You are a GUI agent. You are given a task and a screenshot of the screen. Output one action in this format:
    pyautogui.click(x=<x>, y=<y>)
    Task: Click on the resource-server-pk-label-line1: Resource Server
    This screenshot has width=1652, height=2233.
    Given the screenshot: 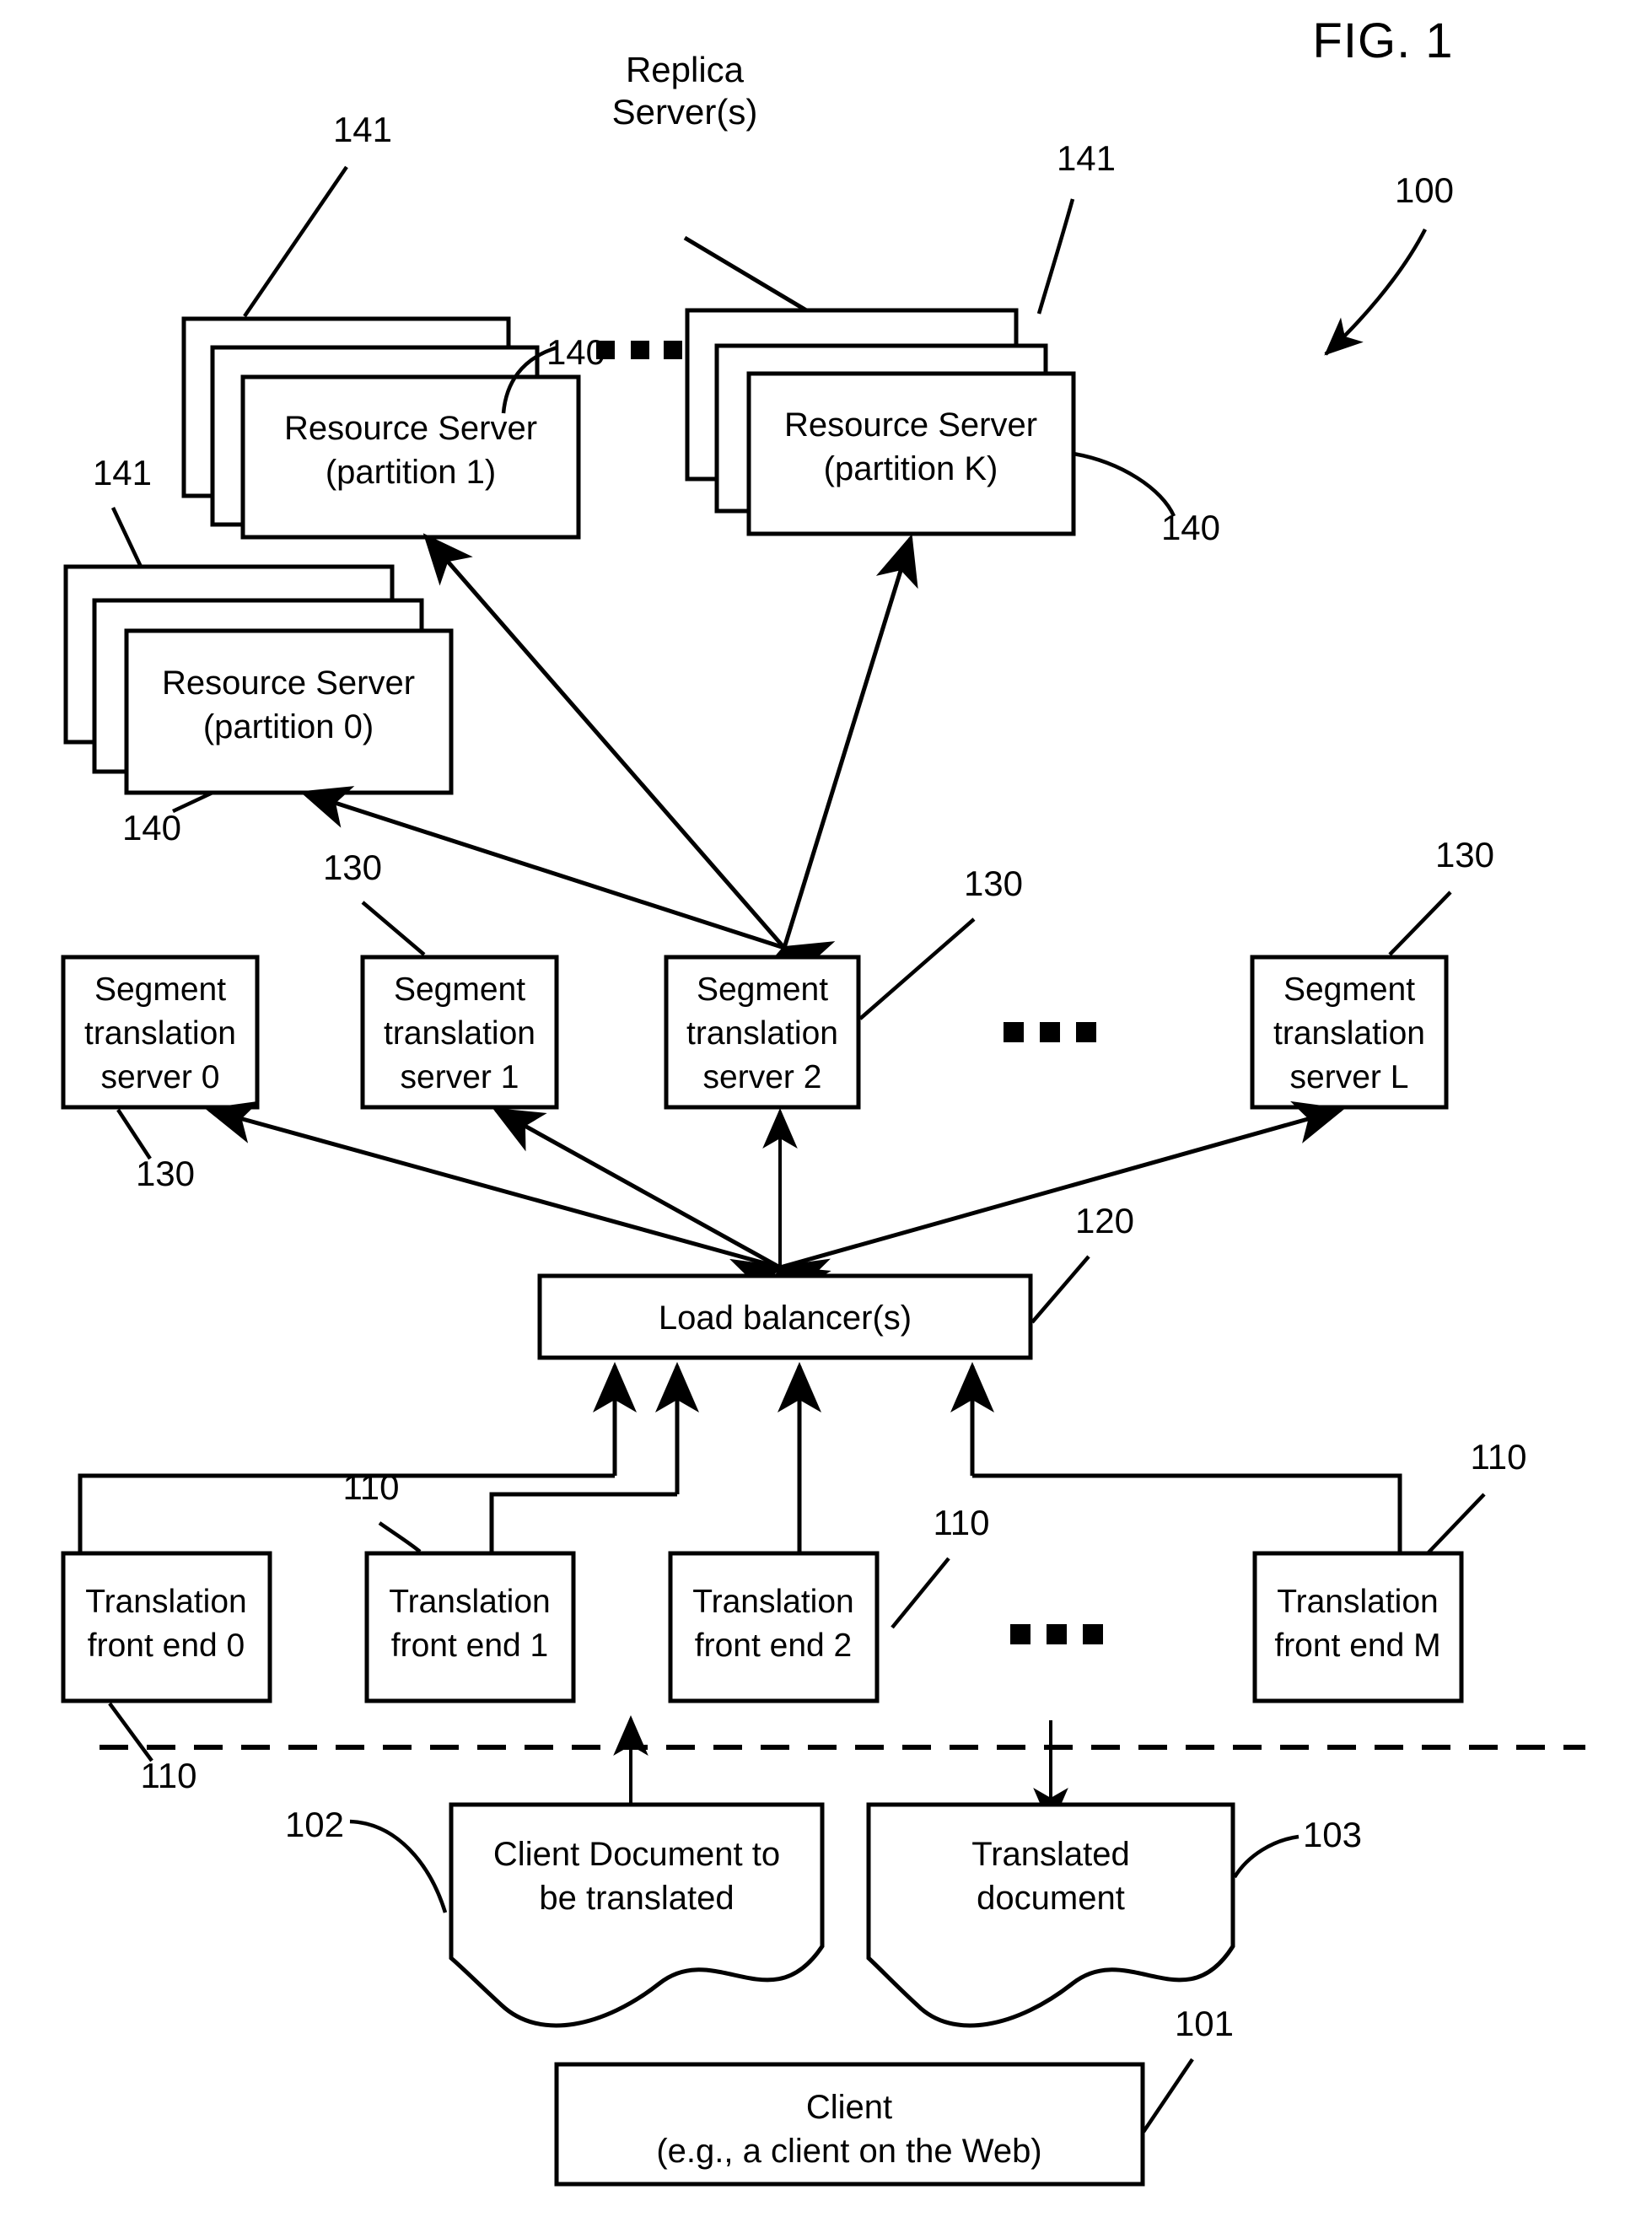 What is the action you would take?
    pyautogui.click(x=911, y=425)
    